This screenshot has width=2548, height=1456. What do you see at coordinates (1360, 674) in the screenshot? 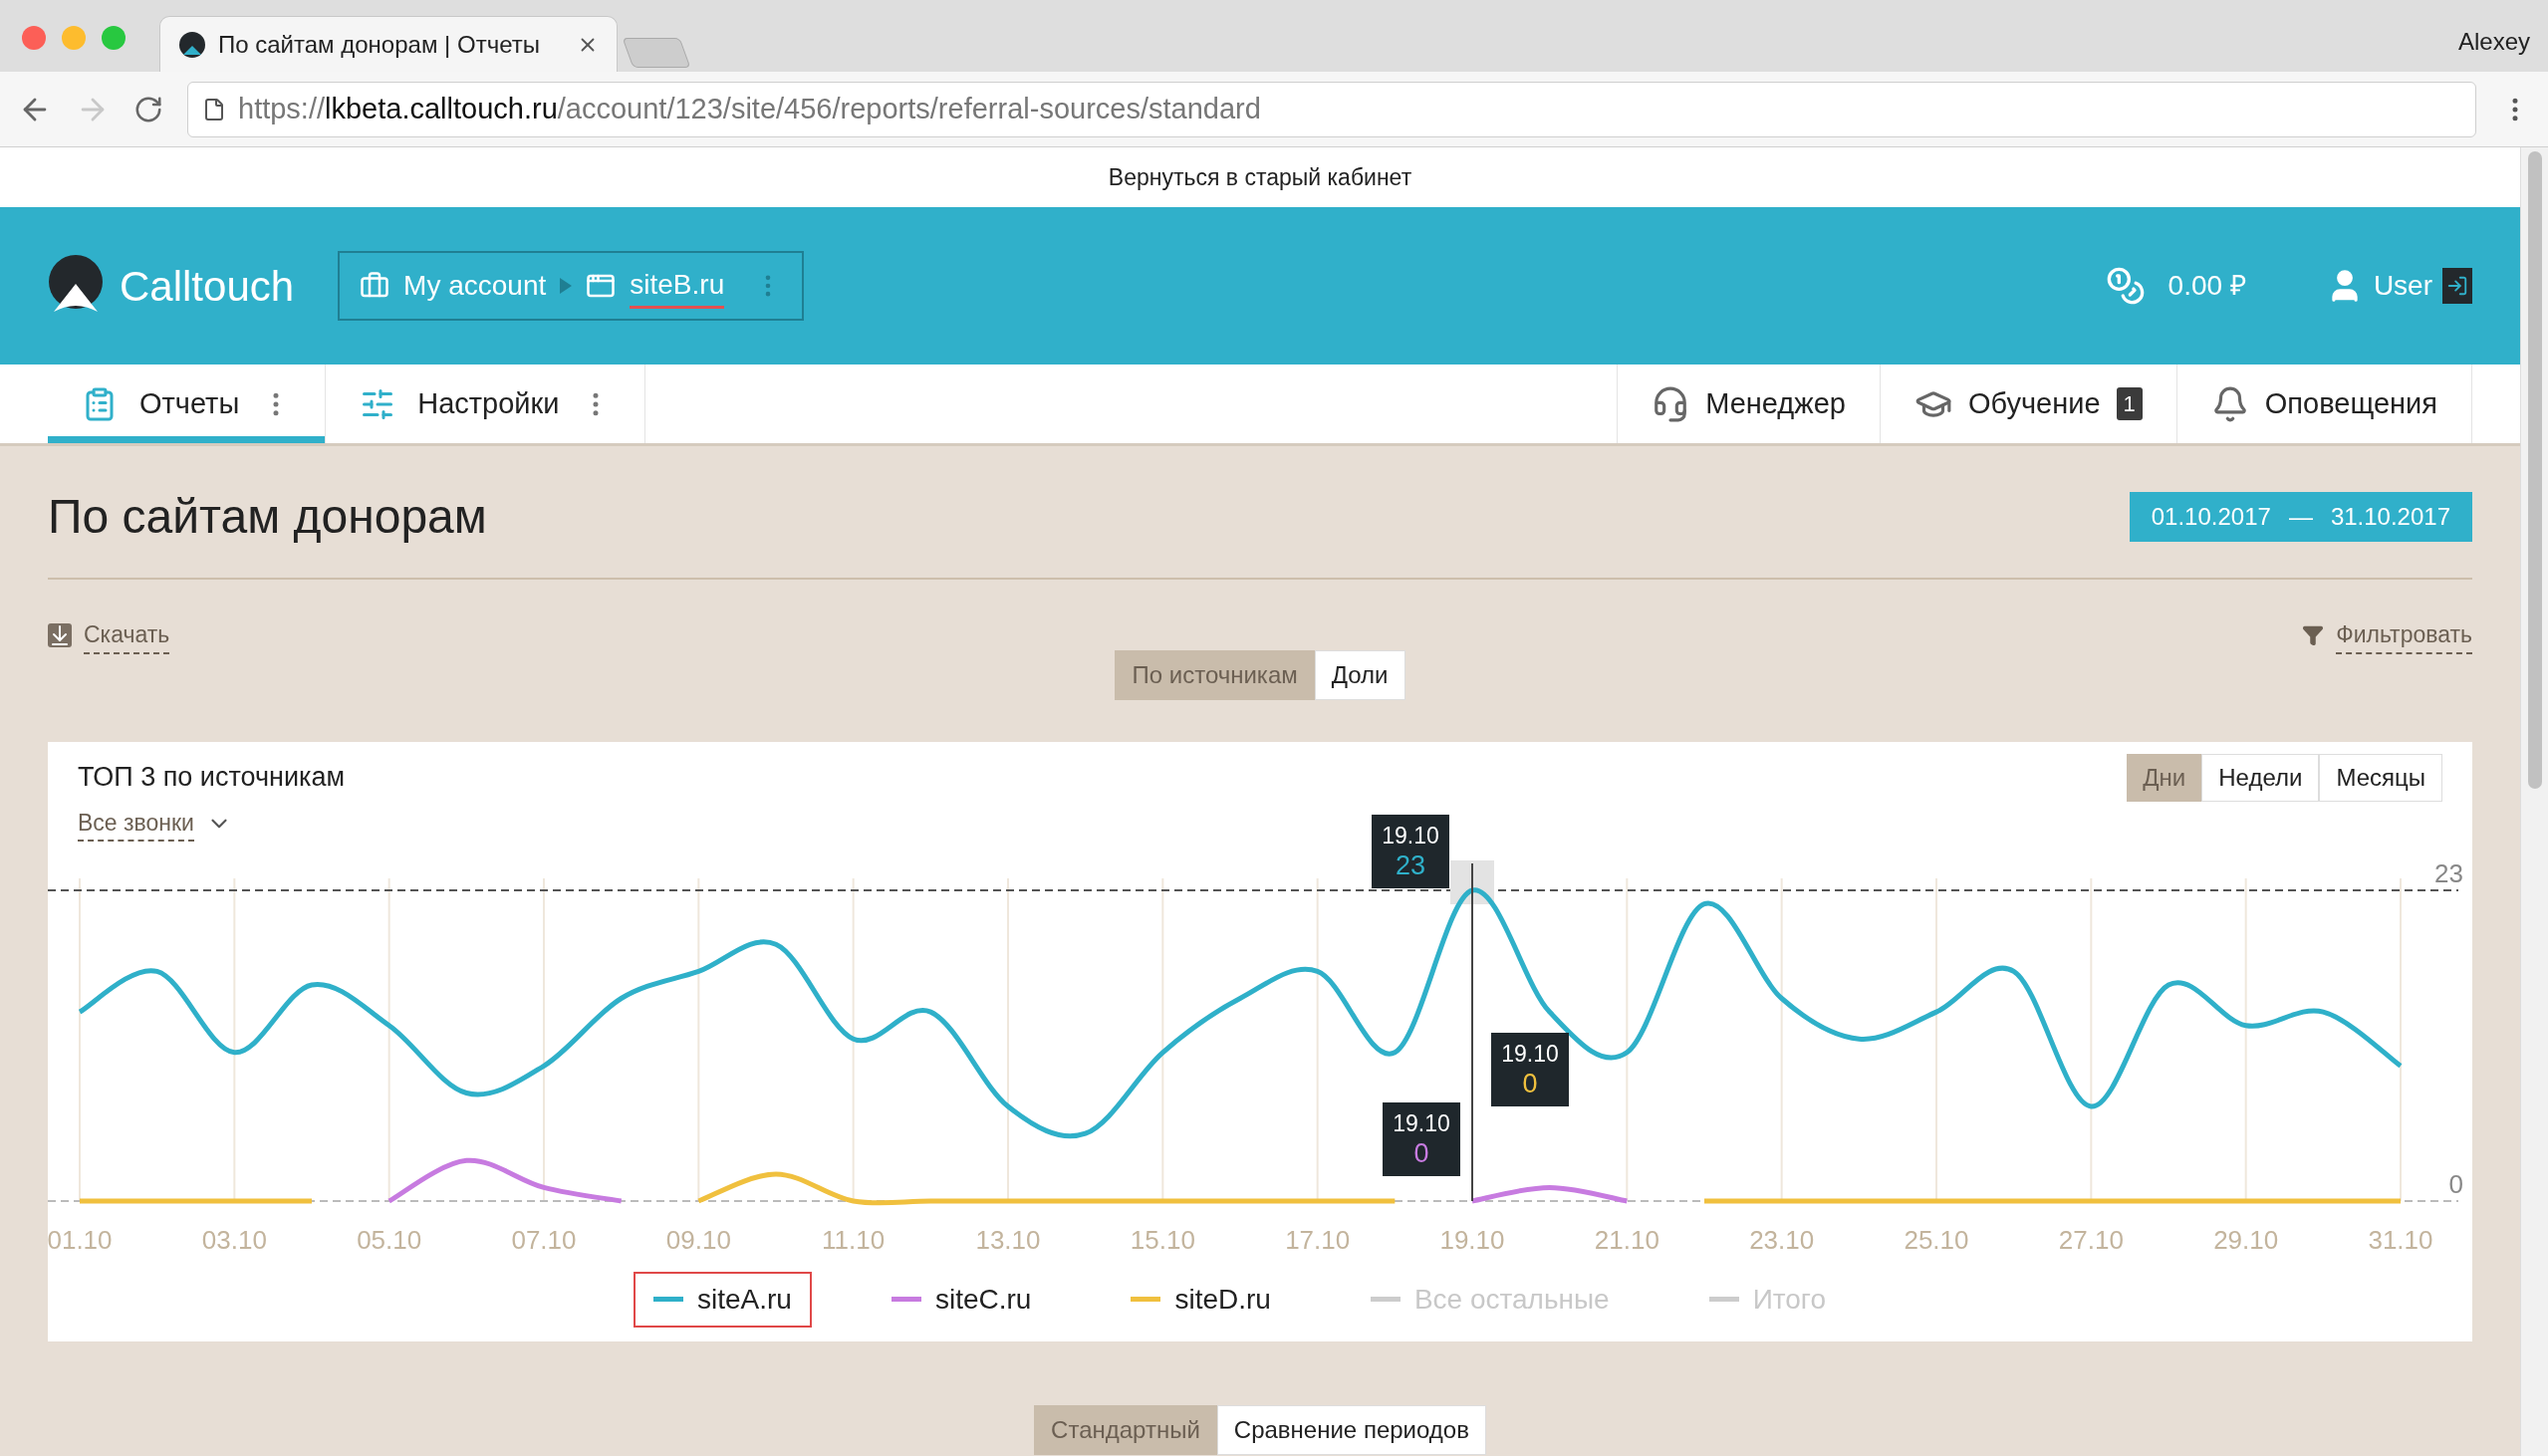
I see `toggle-tab: Доли` at bounding box center [1360, 674].